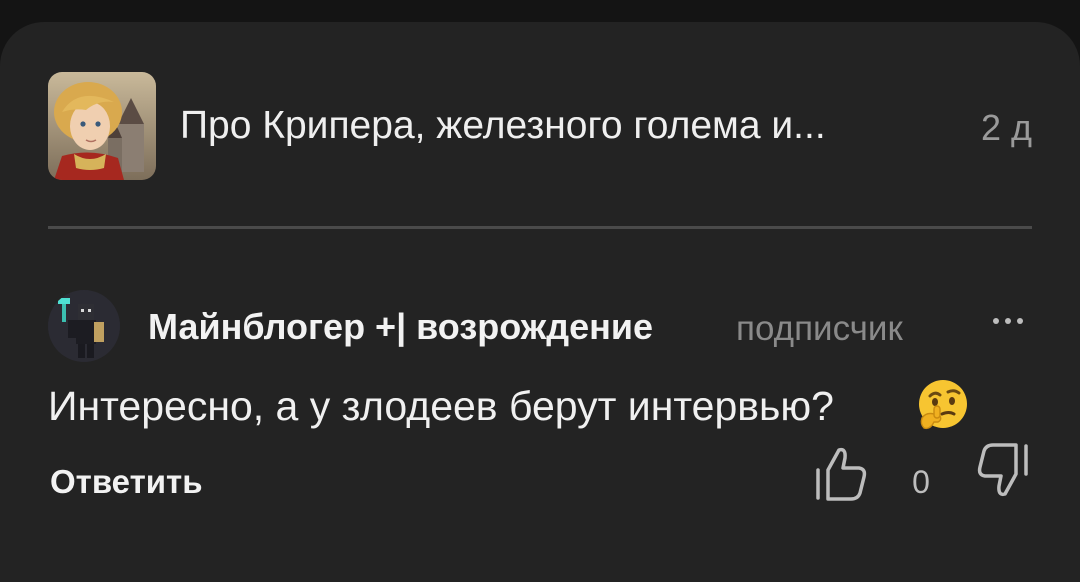  I want to click on thumbs-down-icon, so click(1002, 471).